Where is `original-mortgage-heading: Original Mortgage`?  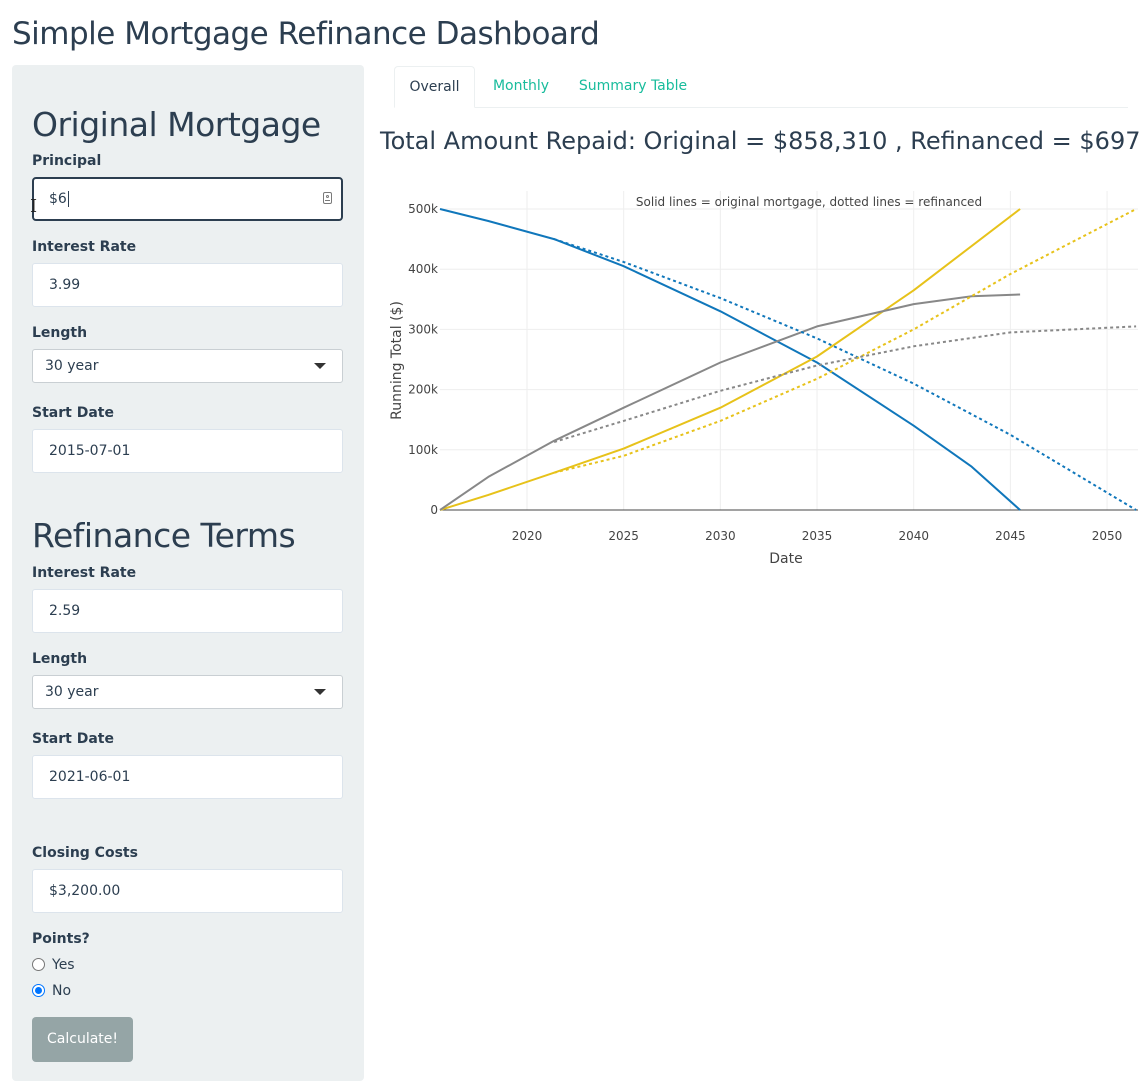 original-mortgage-heading: Original Mortgage is located at coordinates (176, 124).